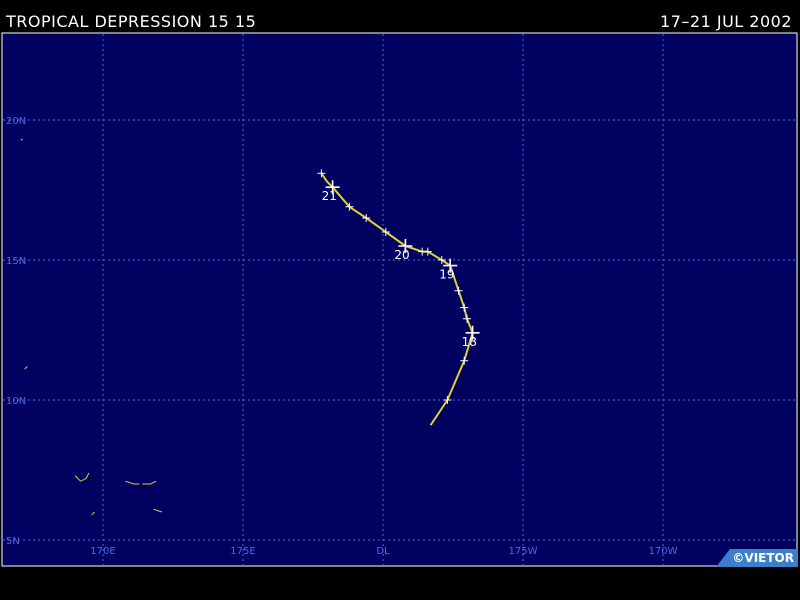 The width and height of the screenshot is (800, 600). What do you see at coordinates (469, 342) in the screenshot?
I see `day-label: 18` at bounding box center [469, 342].